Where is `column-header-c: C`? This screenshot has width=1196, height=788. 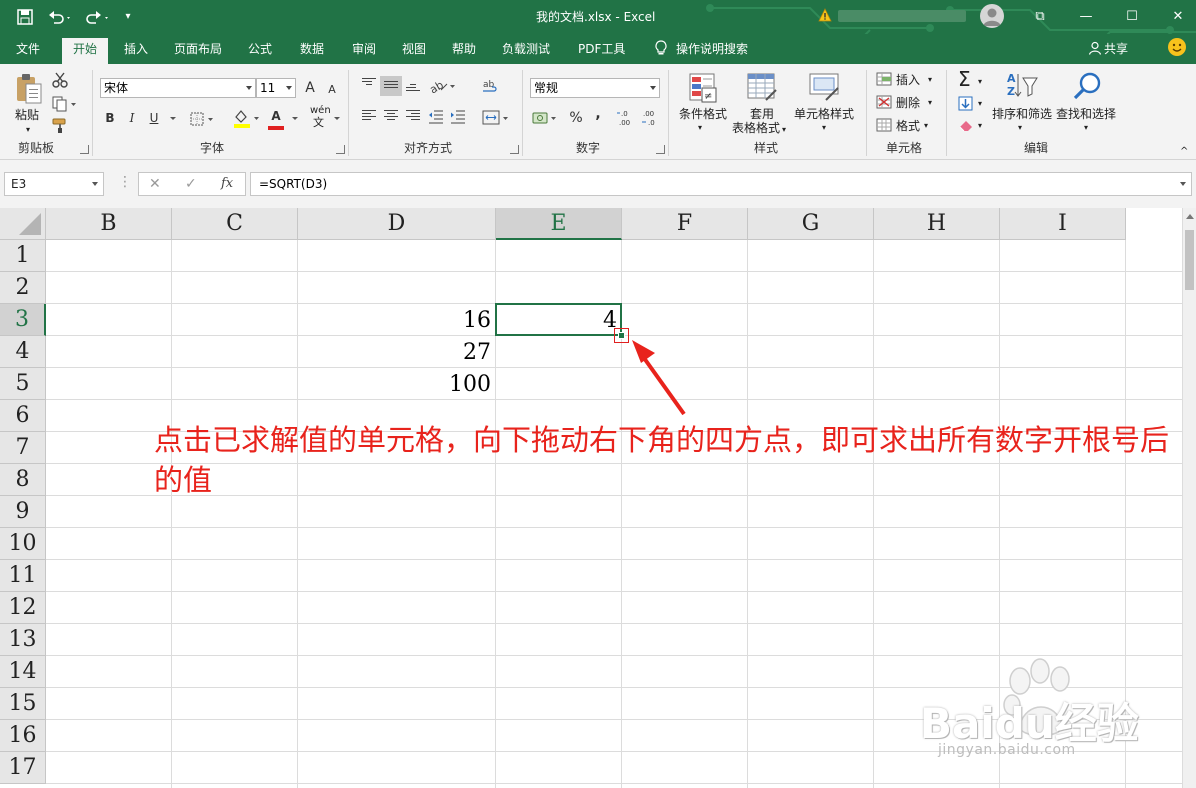 column-header-c: C is located at coordinates (235, 224).